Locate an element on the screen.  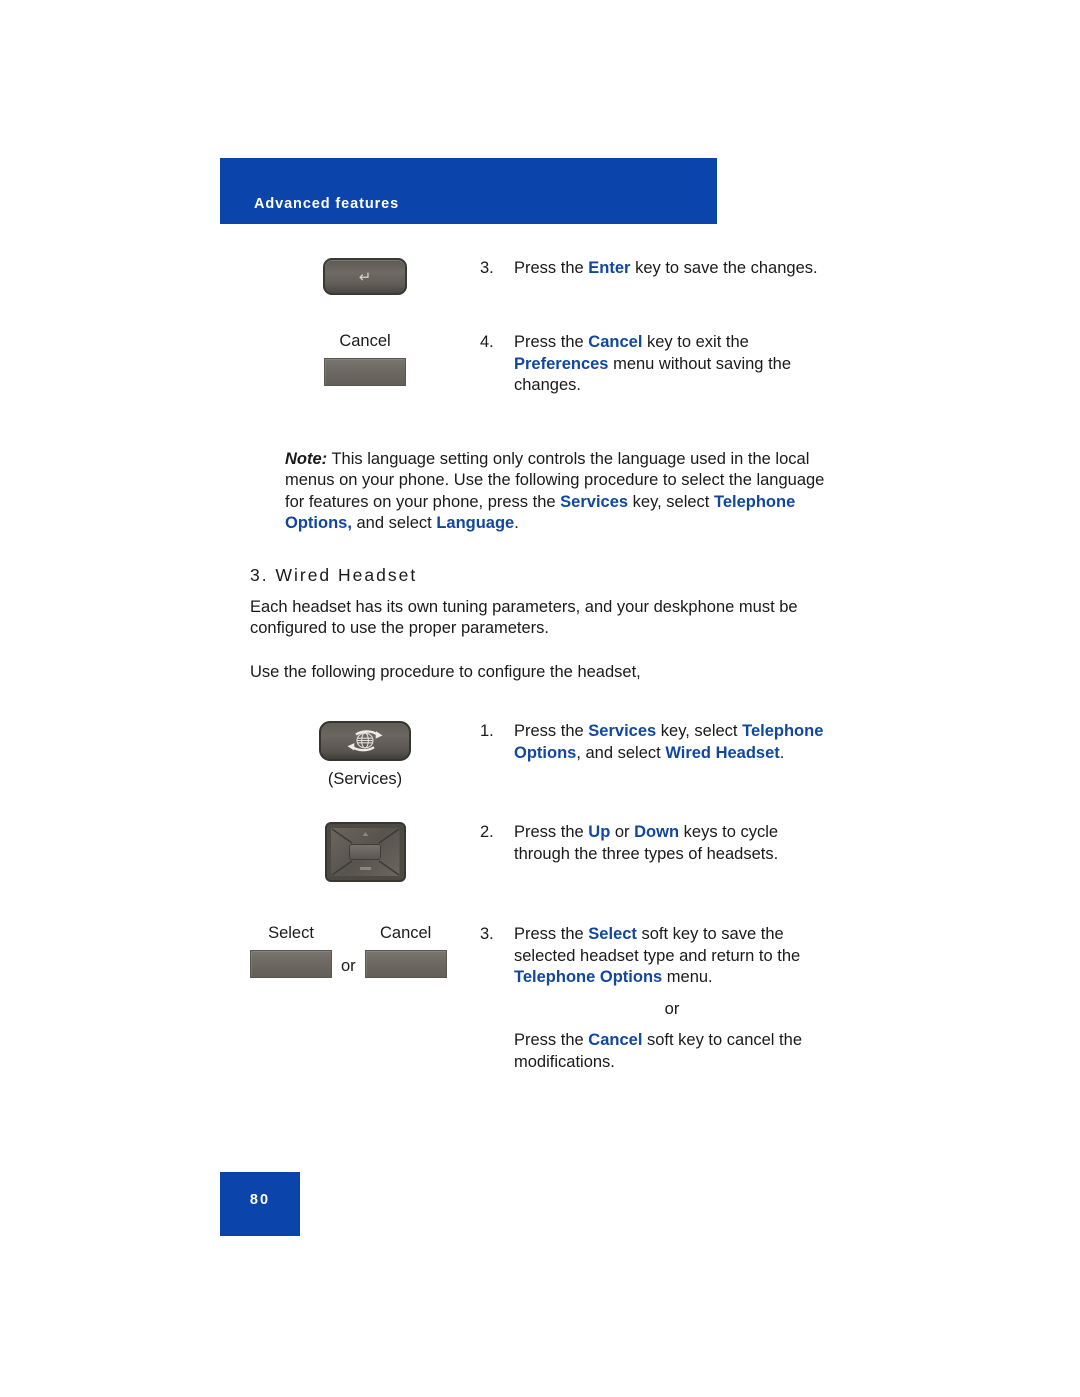
select-soft-key-label: Select is located at coordinates (291, 933).